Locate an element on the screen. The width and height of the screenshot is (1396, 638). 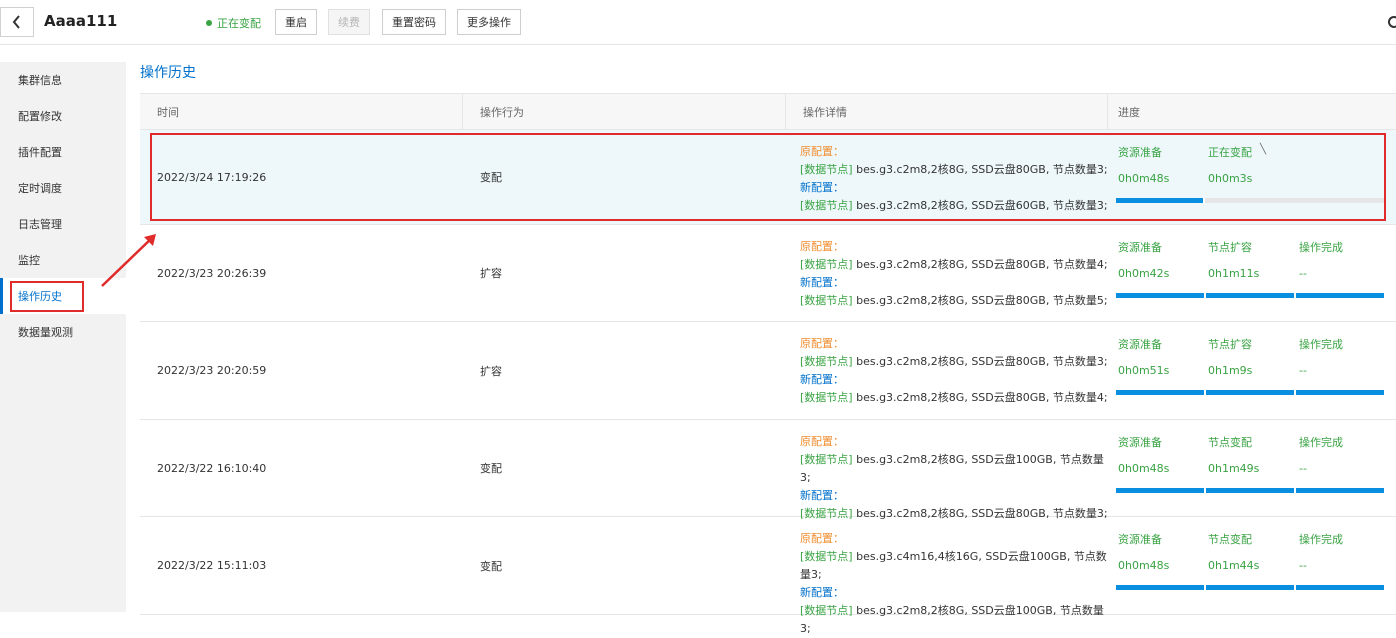
progress-step-time: 0h1m9s is located at coordinates (1230, 370).